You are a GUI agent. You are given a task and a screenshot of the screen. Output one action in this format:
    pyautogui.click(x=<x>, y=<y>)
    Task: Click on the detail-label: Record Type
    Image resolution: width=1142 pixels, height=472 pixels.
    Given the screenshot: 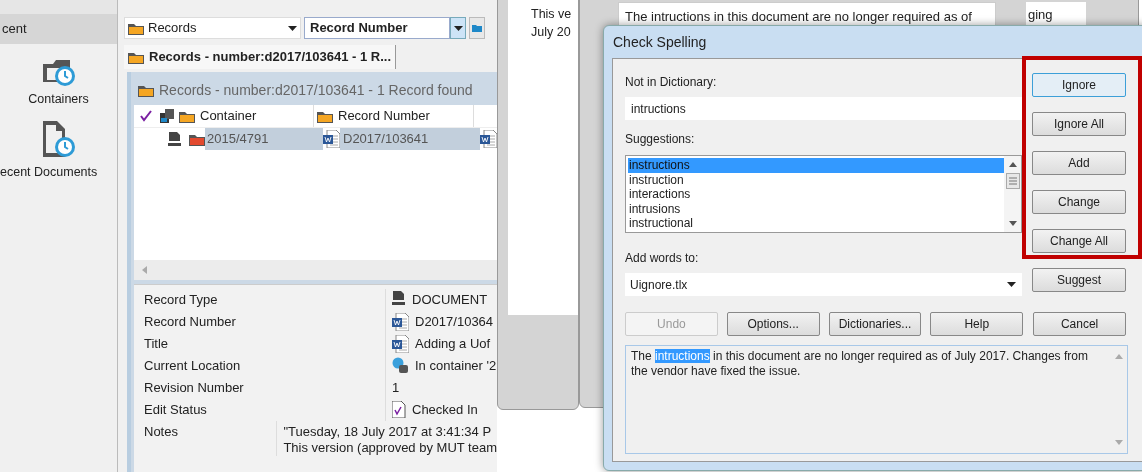 What is the action you would take?
    pyautogui.click(x=181, y=299)
    